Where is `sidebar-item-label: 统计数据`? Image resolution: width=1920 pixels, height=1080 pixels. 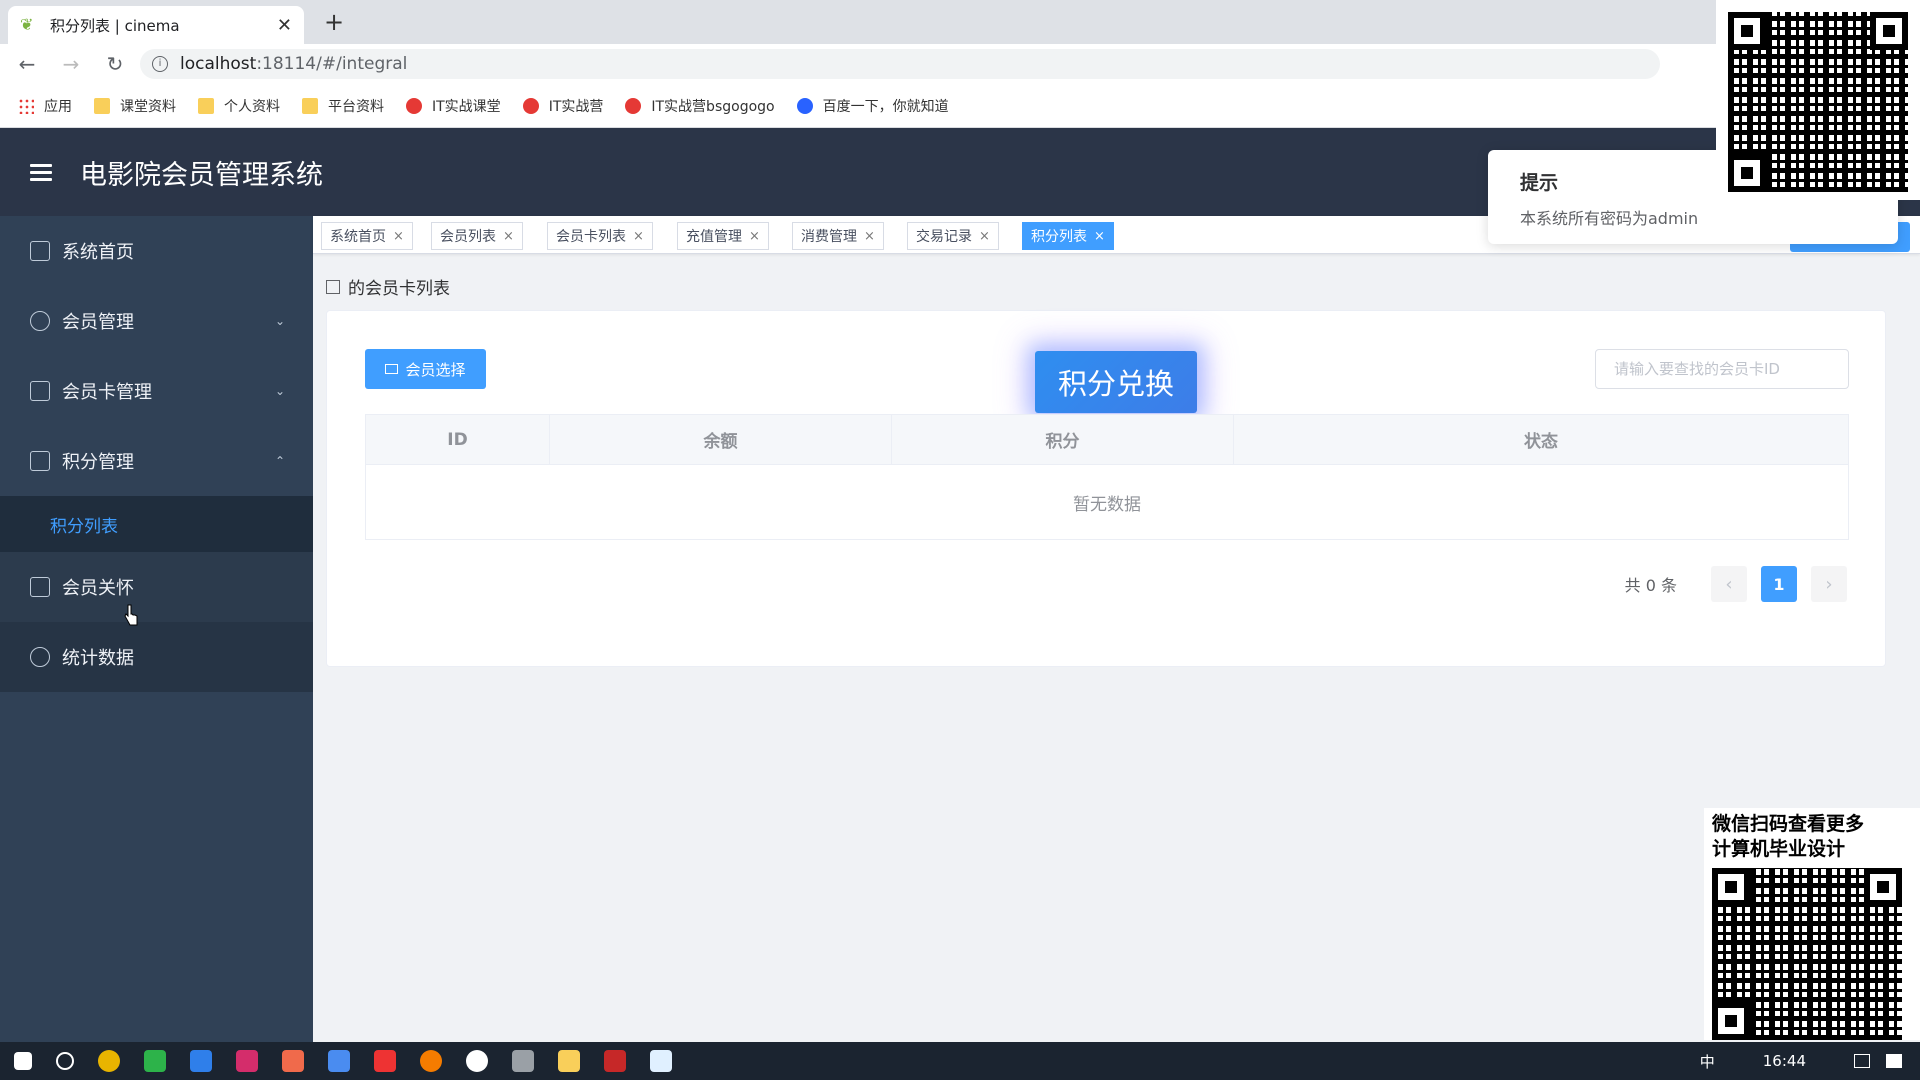
sidebar-item-label: 统计数据 is located at coordinates (98, 658).